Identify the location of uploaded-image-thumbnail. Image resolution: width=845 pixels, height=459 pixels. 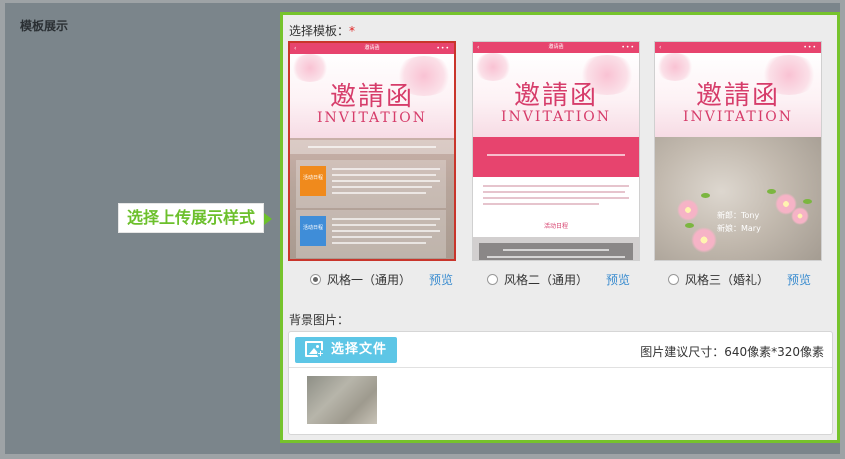
(342, 400).